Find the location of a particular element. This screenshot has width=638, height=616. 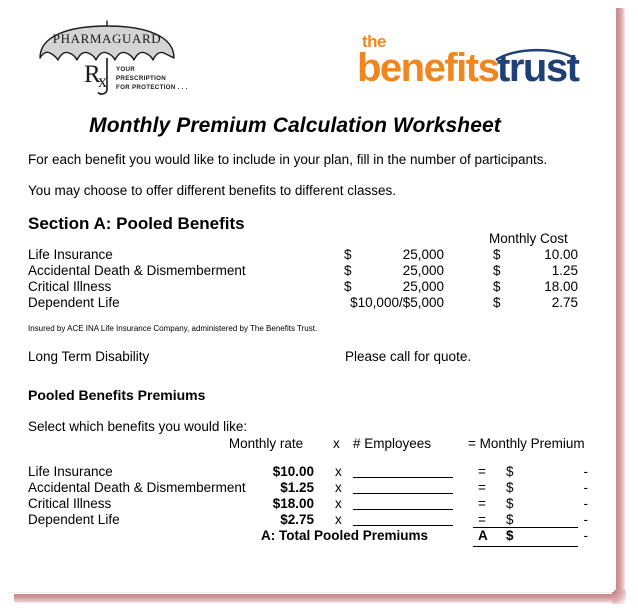

table-row: Critical Illness $18.00 x = $ - is located at coordinates (308, 504).